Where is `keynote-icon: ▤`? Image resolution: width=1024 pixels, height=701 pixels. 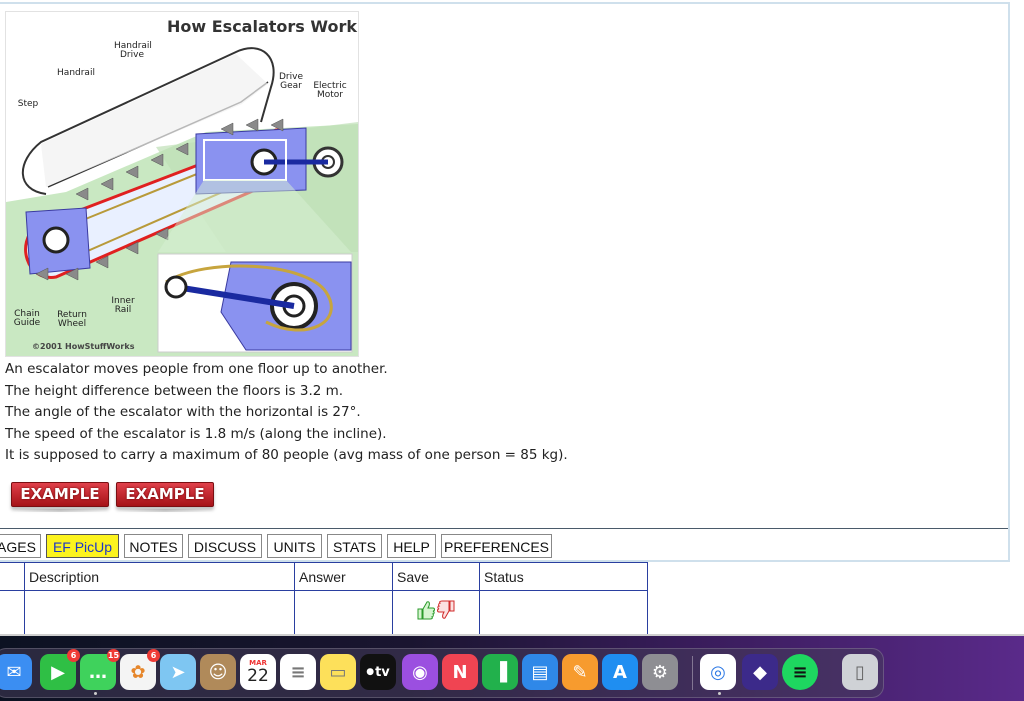 keynote-icon: ▤ is located at coordinates (540, 672).